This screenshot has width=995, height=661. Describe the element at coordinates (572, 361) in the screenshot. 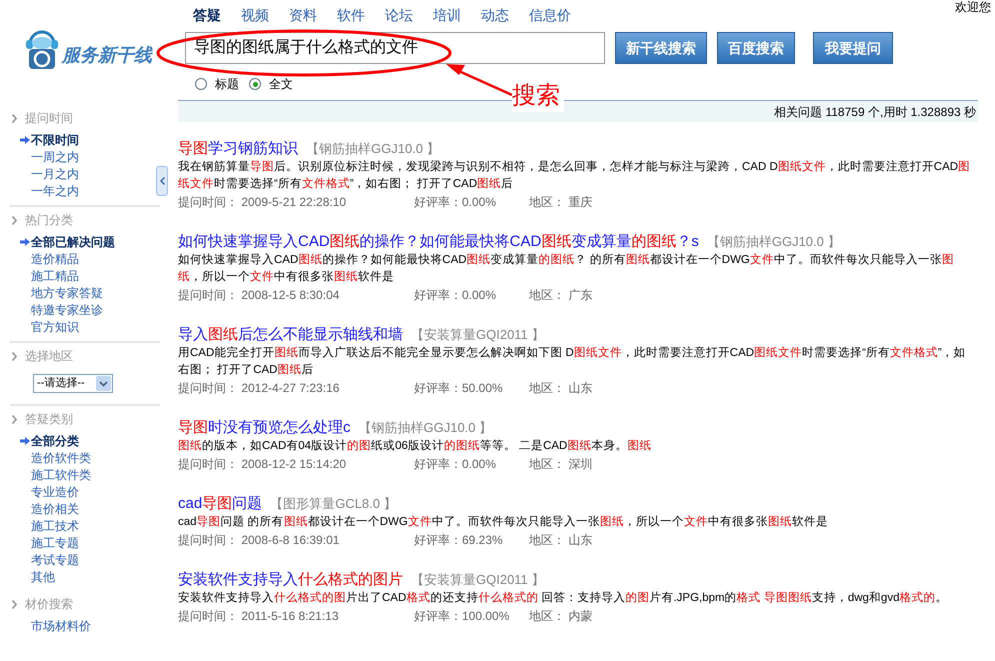

I see `result-snippet: 用CAD能完全打开图纸而导入广联达后不能完全显示要怎么解决啊如下图 D图纸文件，此时需要注意打开CAD图纸文件时需要选择“所有文件格式”，如右图； 打开了CAD图纸后` at that location.